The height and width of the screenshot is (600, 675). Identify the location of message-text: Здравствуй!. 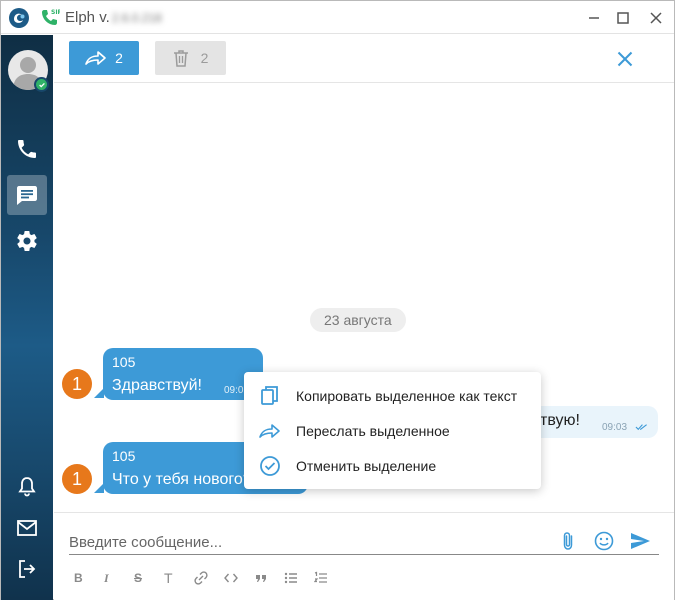
(157, 385).